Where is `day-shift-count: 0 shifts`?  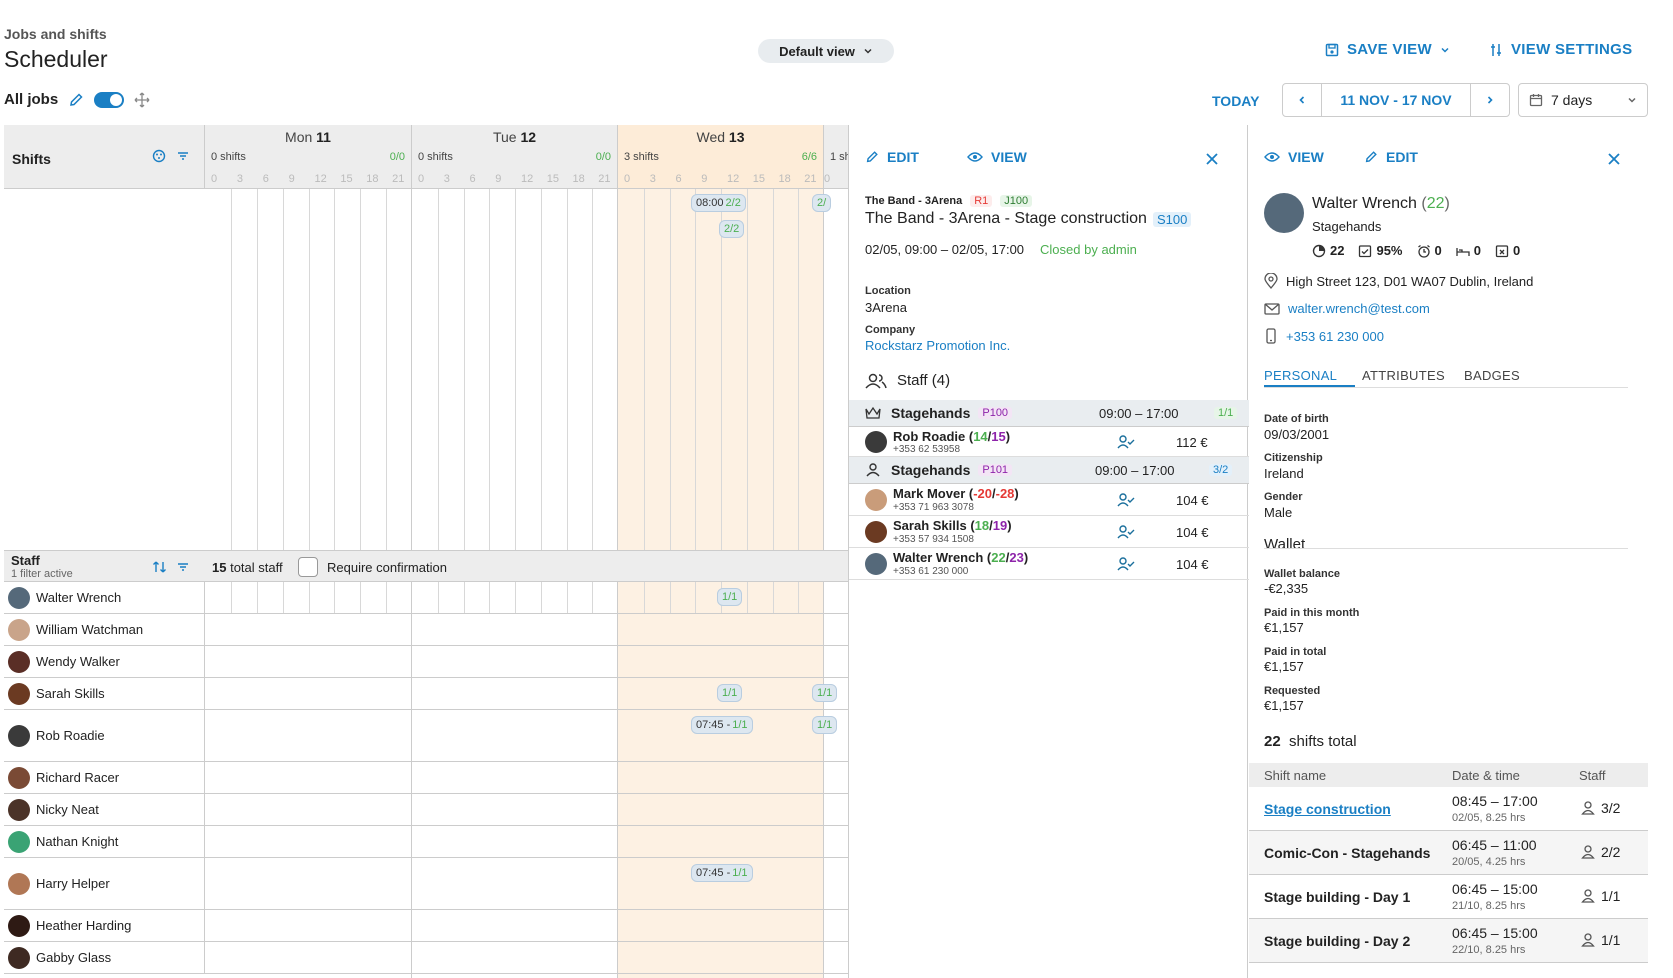 day-shift-count: 0 shifts is located at coordinates (228, 157).